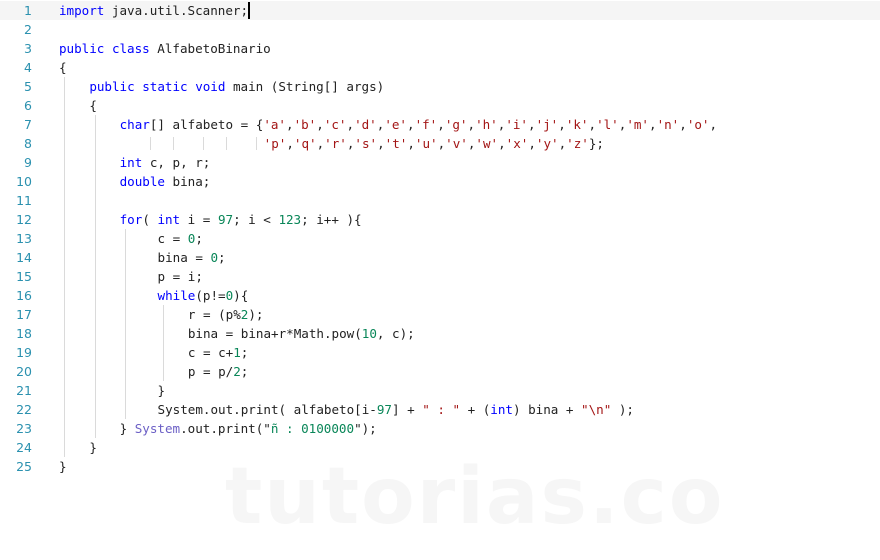  I want to click on line-number: 15, so click(24, 276).